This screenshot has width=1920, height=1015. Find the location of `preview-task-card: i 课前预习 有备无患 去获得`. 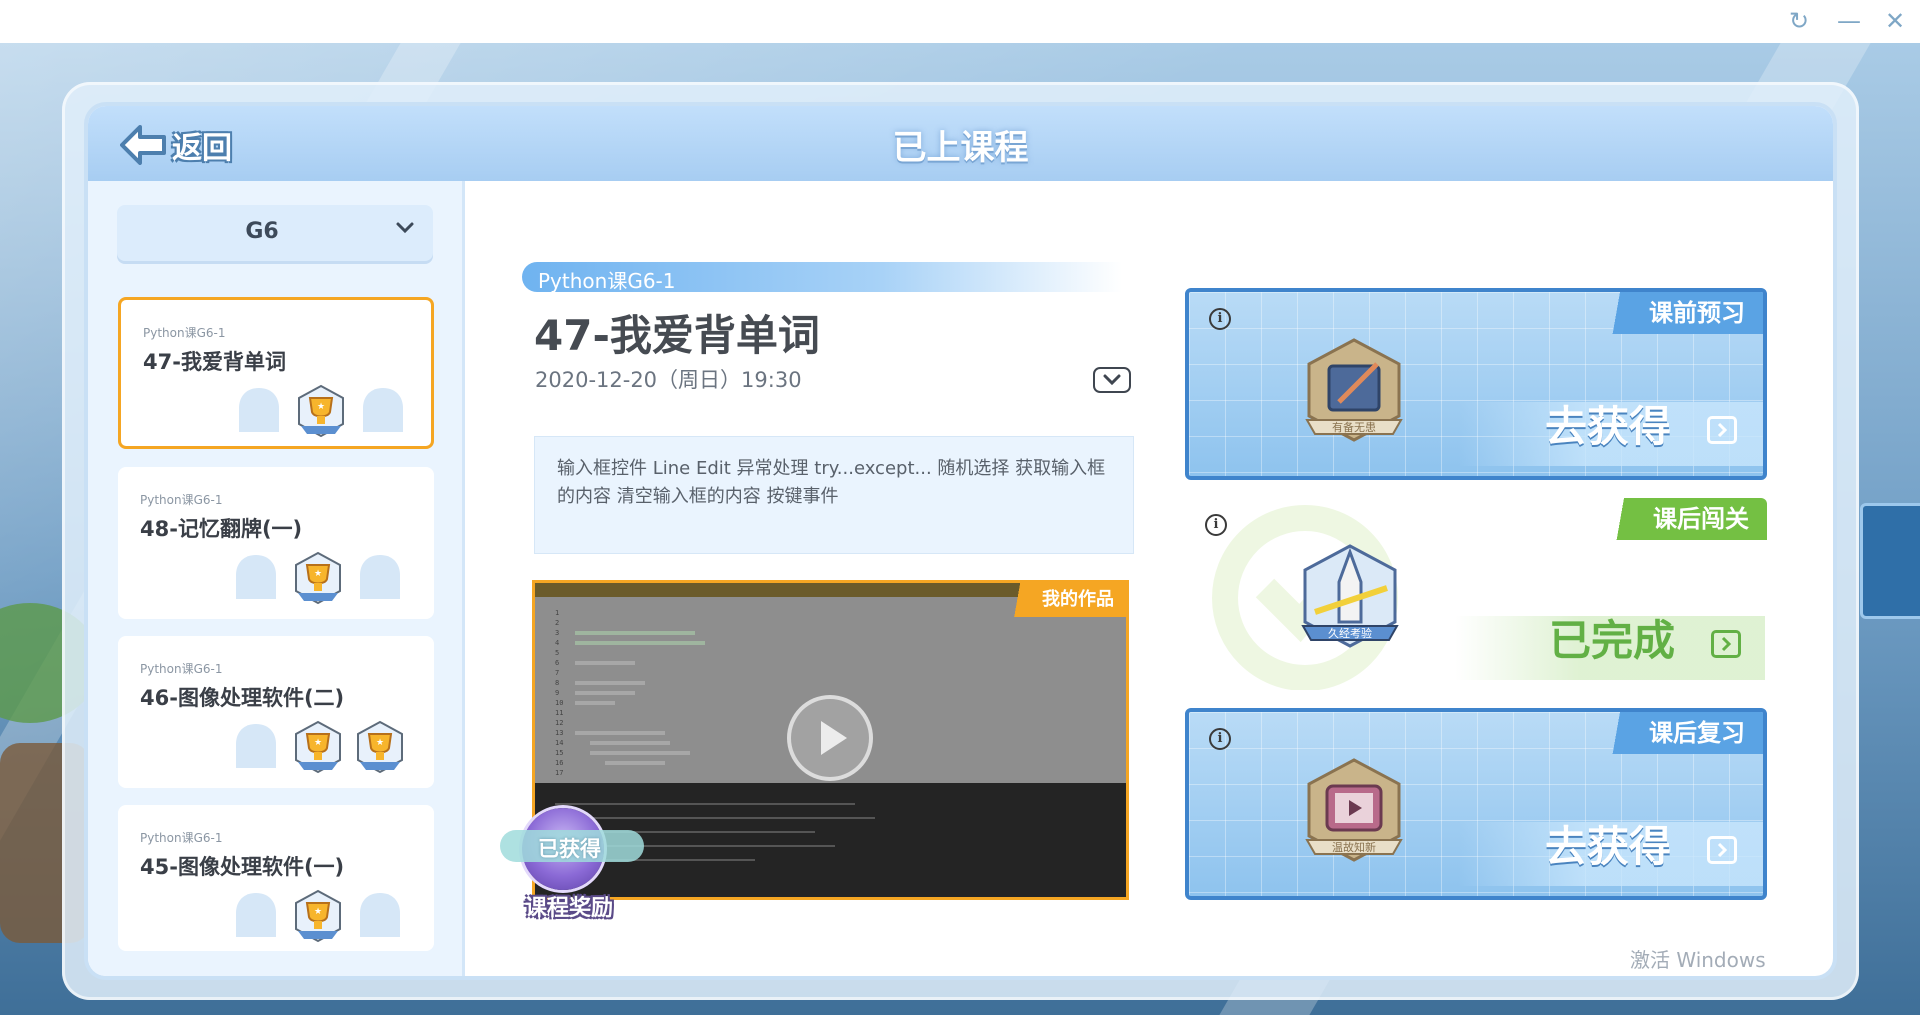

preview-task-card: i 课前预习 有备无患 去获得 is located at coordinates (1476, 384).